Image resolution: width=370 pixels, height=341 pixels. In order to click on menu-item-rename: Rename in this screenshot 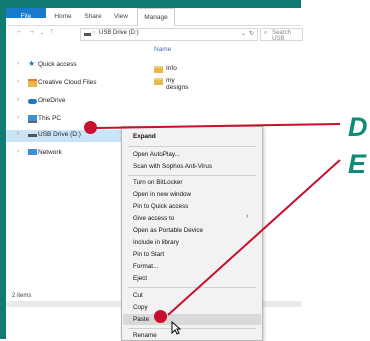, I will do `click(145, 335)`.